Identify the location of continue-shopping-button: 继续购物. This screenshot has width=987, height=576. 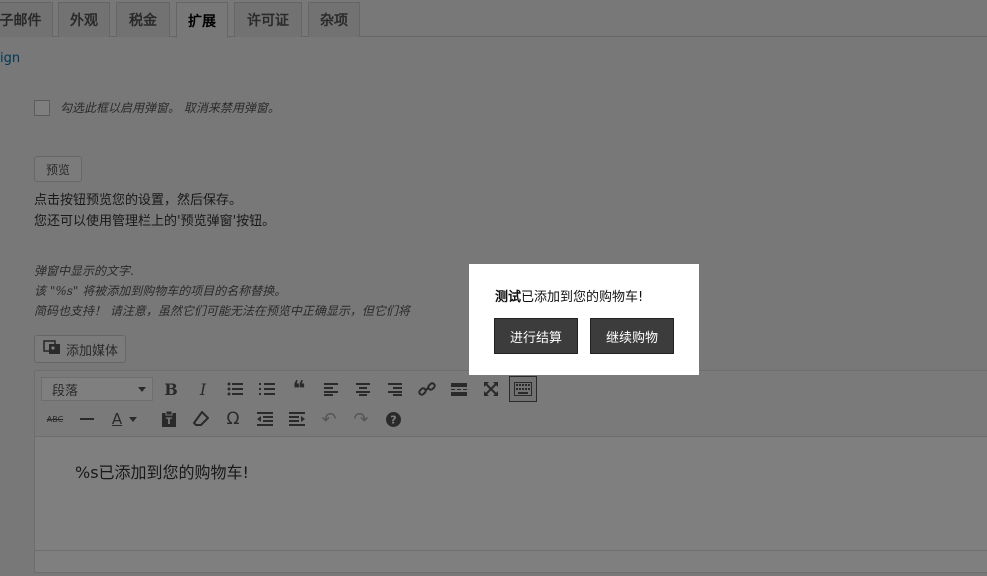
(632, 336).